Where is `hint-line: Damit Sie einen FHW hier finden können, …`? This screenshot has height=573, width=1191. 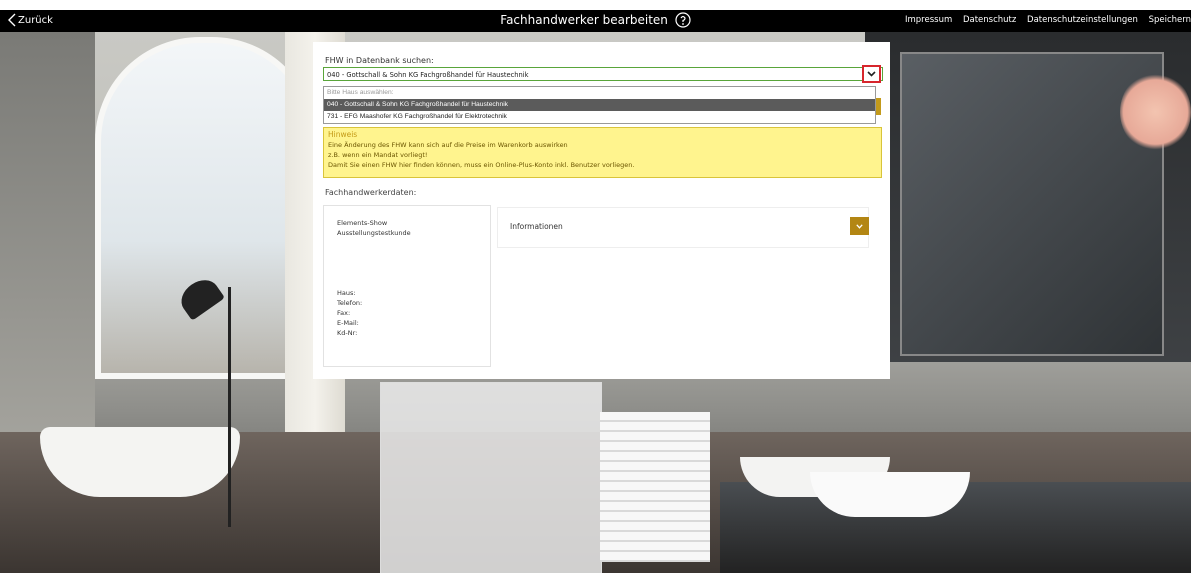
hint-line: Damit Sie einen FHW hier finden können, … is located at coordinates (481, 165).